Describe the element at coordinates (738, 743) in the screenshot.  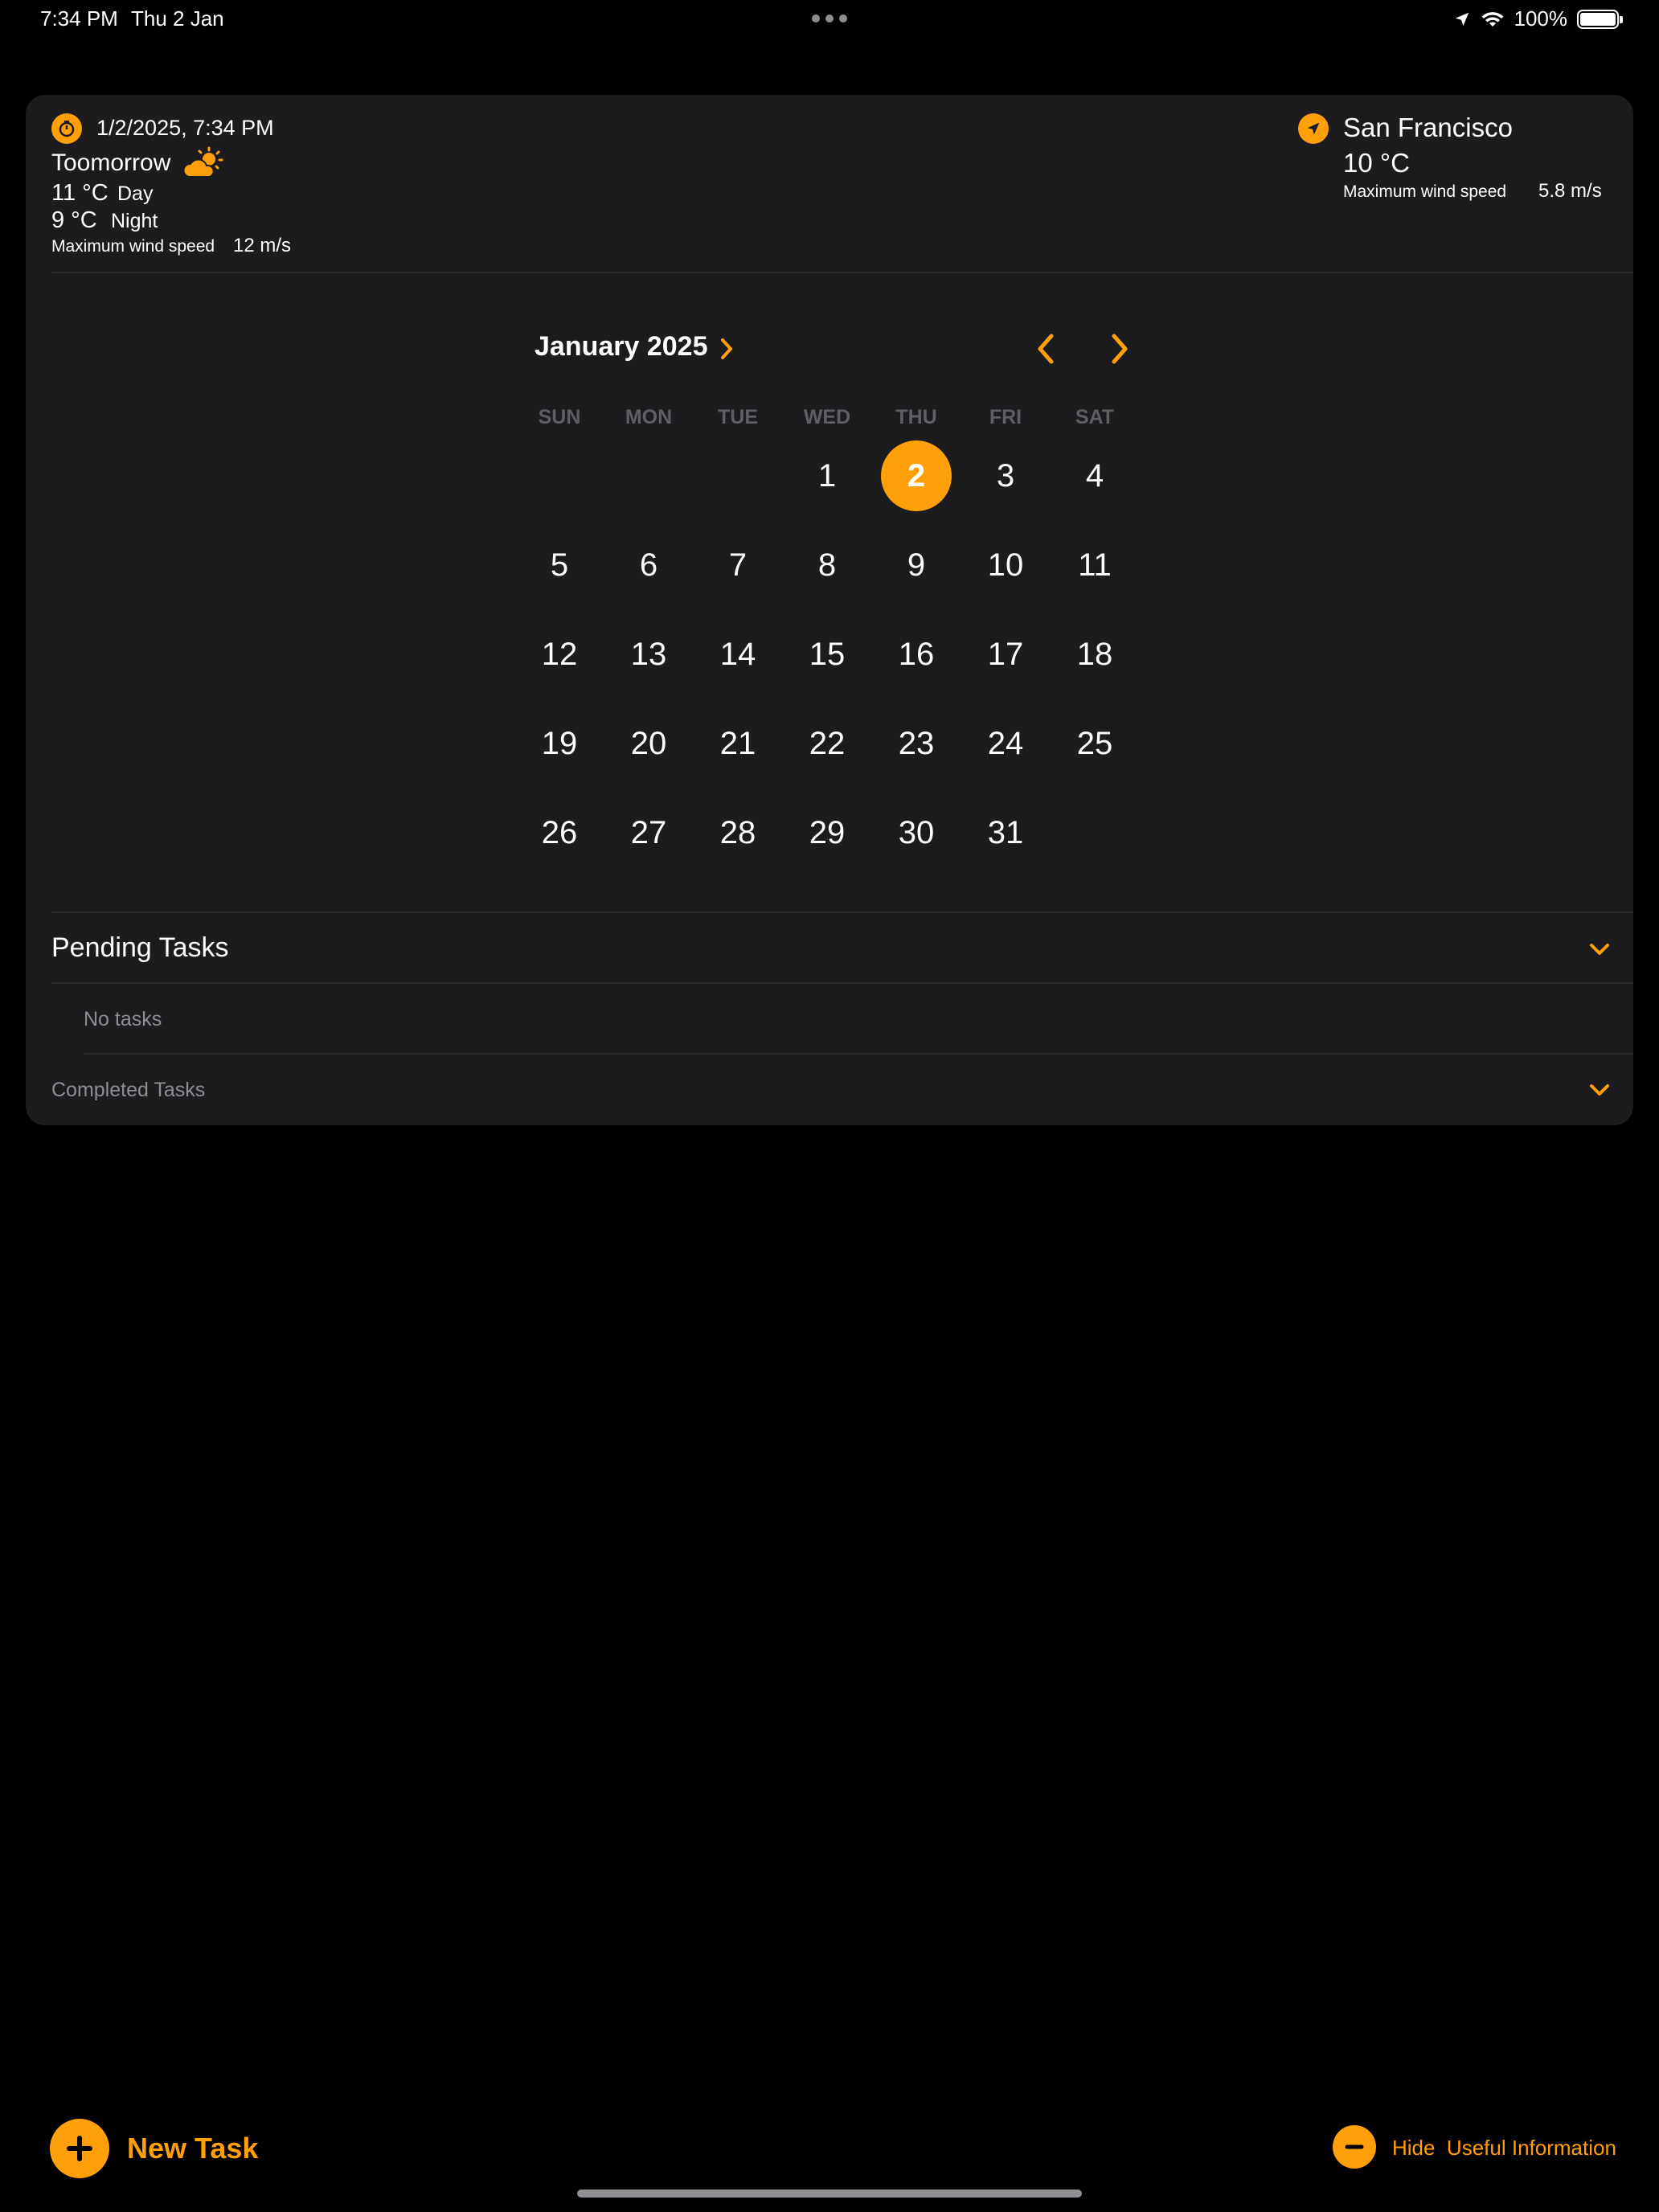
I see `calendar-day: 21` at that location.